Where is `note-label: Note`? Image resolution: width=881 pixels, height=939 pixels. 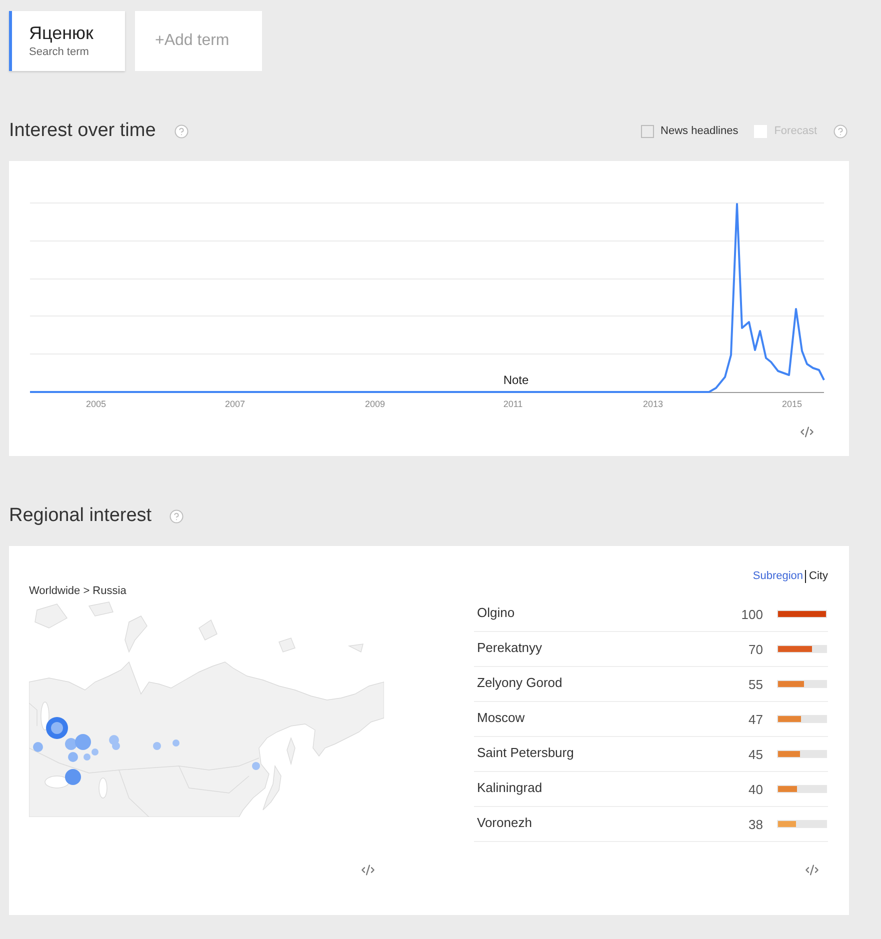 note-label: Note is located at coordinates (516, 380).